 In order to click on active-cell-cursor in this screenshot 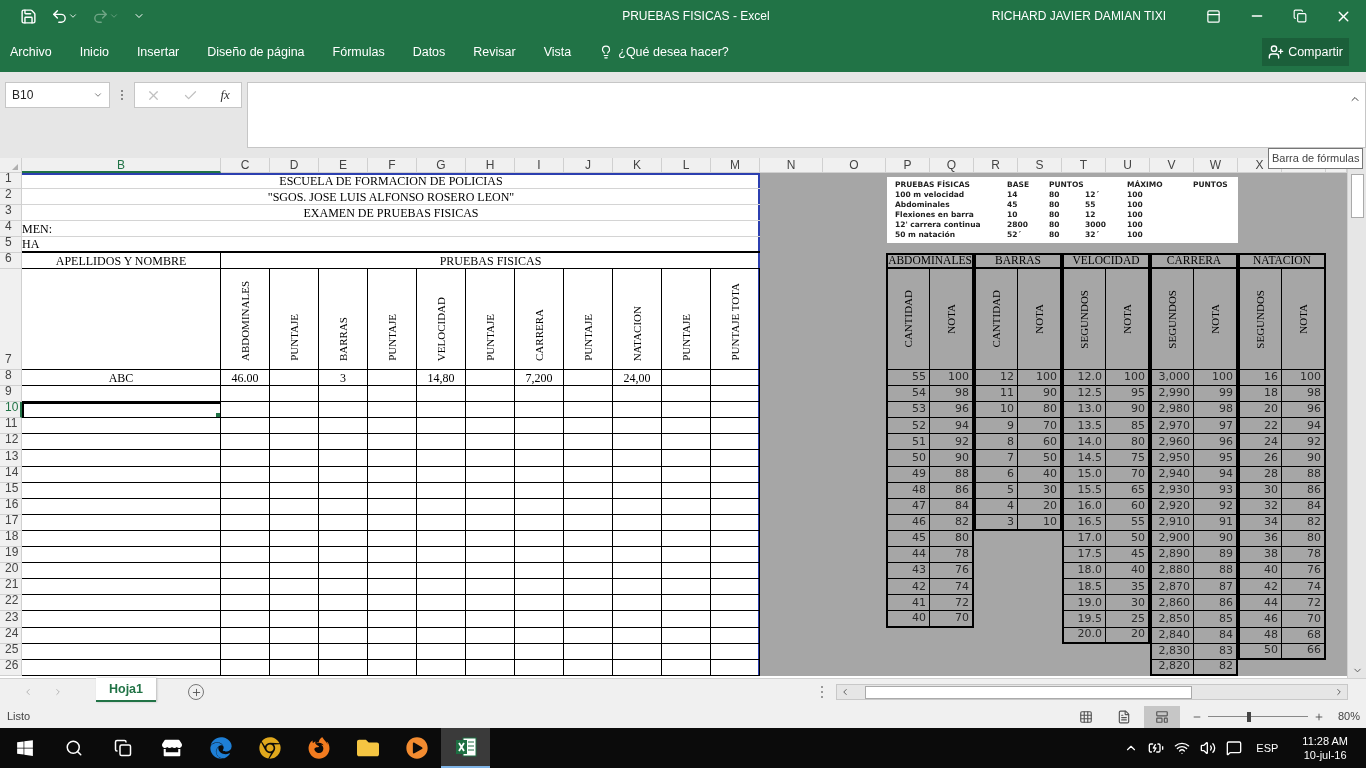, I will do `click(121, 410)`.